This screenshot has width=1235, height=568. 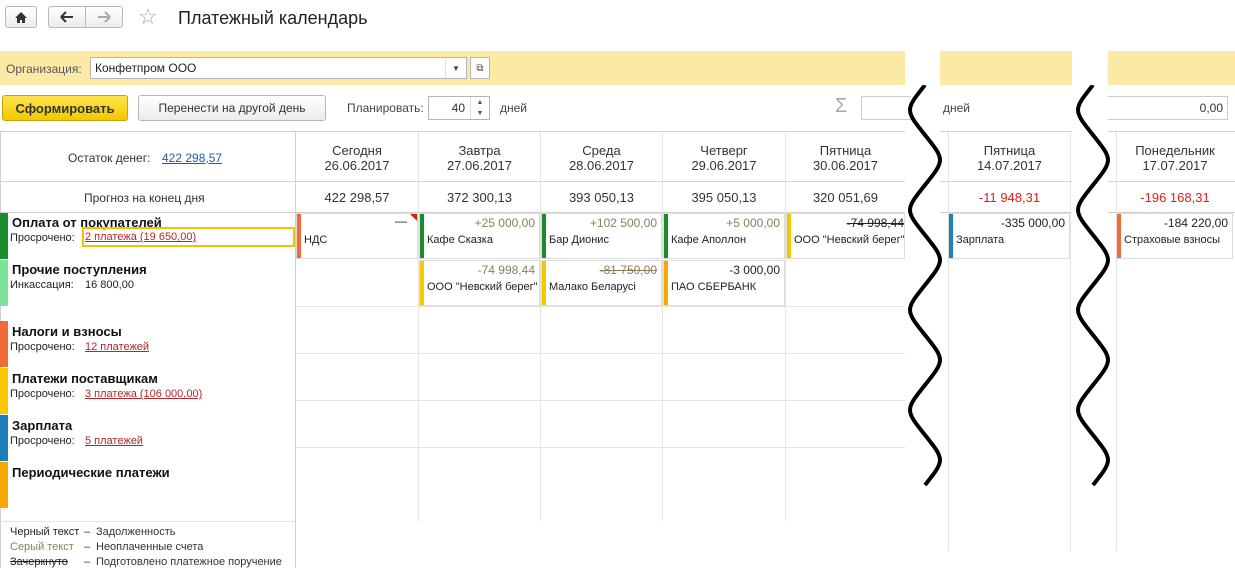 I want to click on sigma-icon: Σ, so click(x=841, y=106).